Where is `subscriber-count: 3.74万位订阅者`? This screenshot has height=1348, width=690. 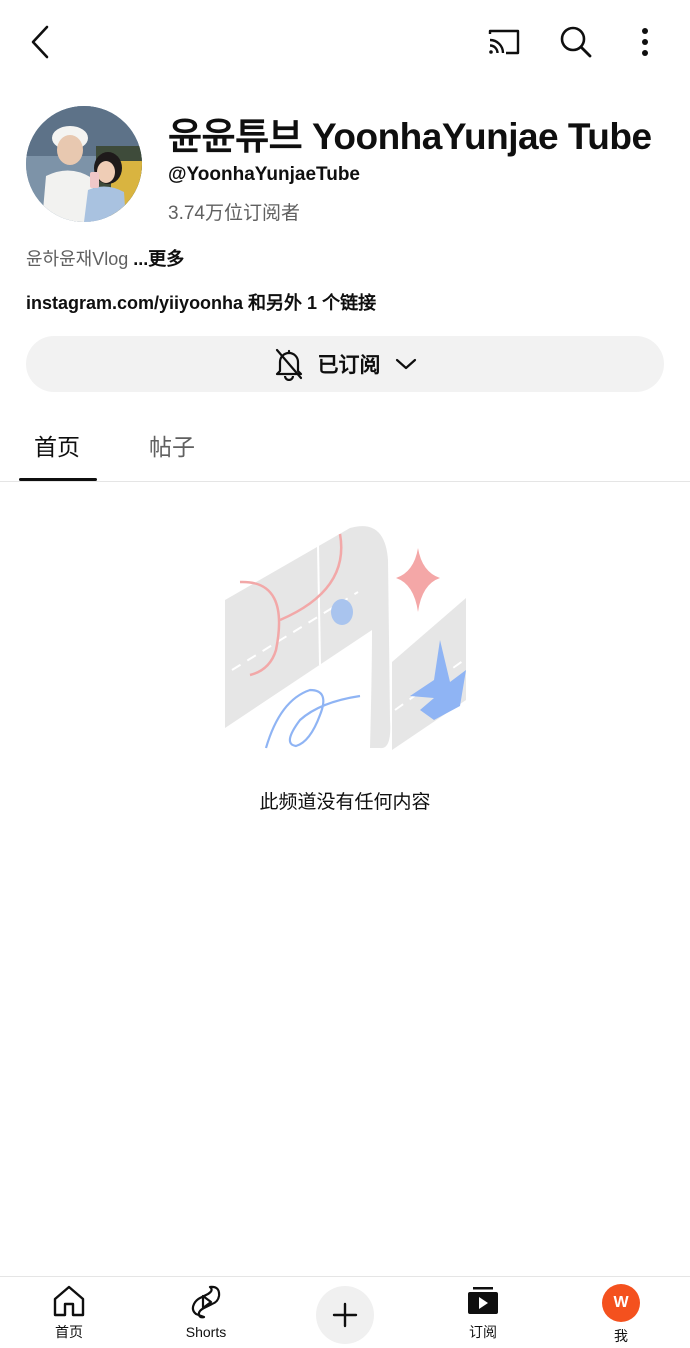 subscriber-count: 3.74万位订阅者 is located at coordinates (234, 213).